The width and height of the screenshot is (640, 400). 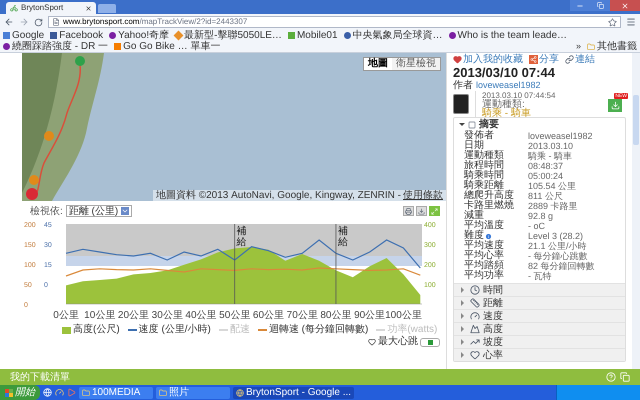 I want to click on summary-value: - 瓦特, so click(x=540, y=276).